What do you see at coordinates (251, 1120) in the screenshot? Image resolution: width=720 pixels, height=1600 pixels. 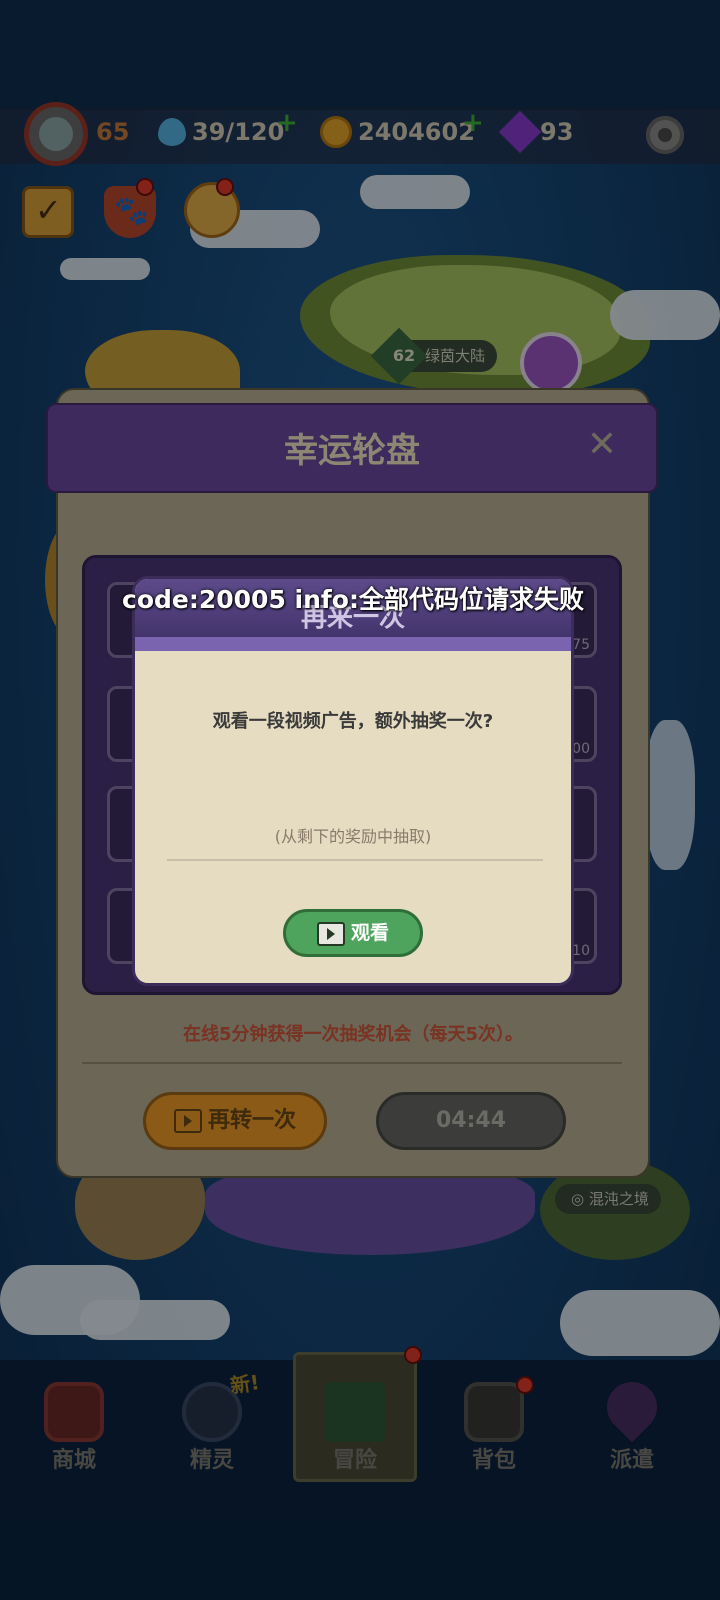 I see `spin-again-label: 再转一次` at bounding box center [251, 1120].